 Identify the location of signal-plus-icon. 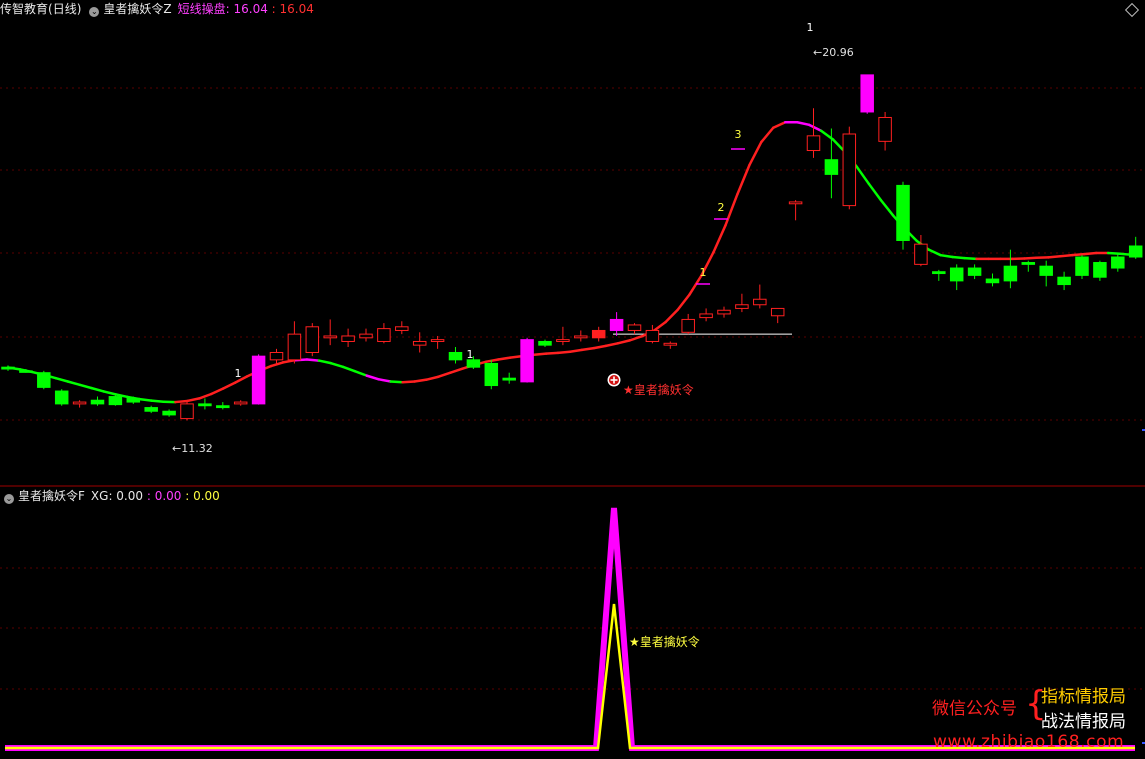
(614, 380).